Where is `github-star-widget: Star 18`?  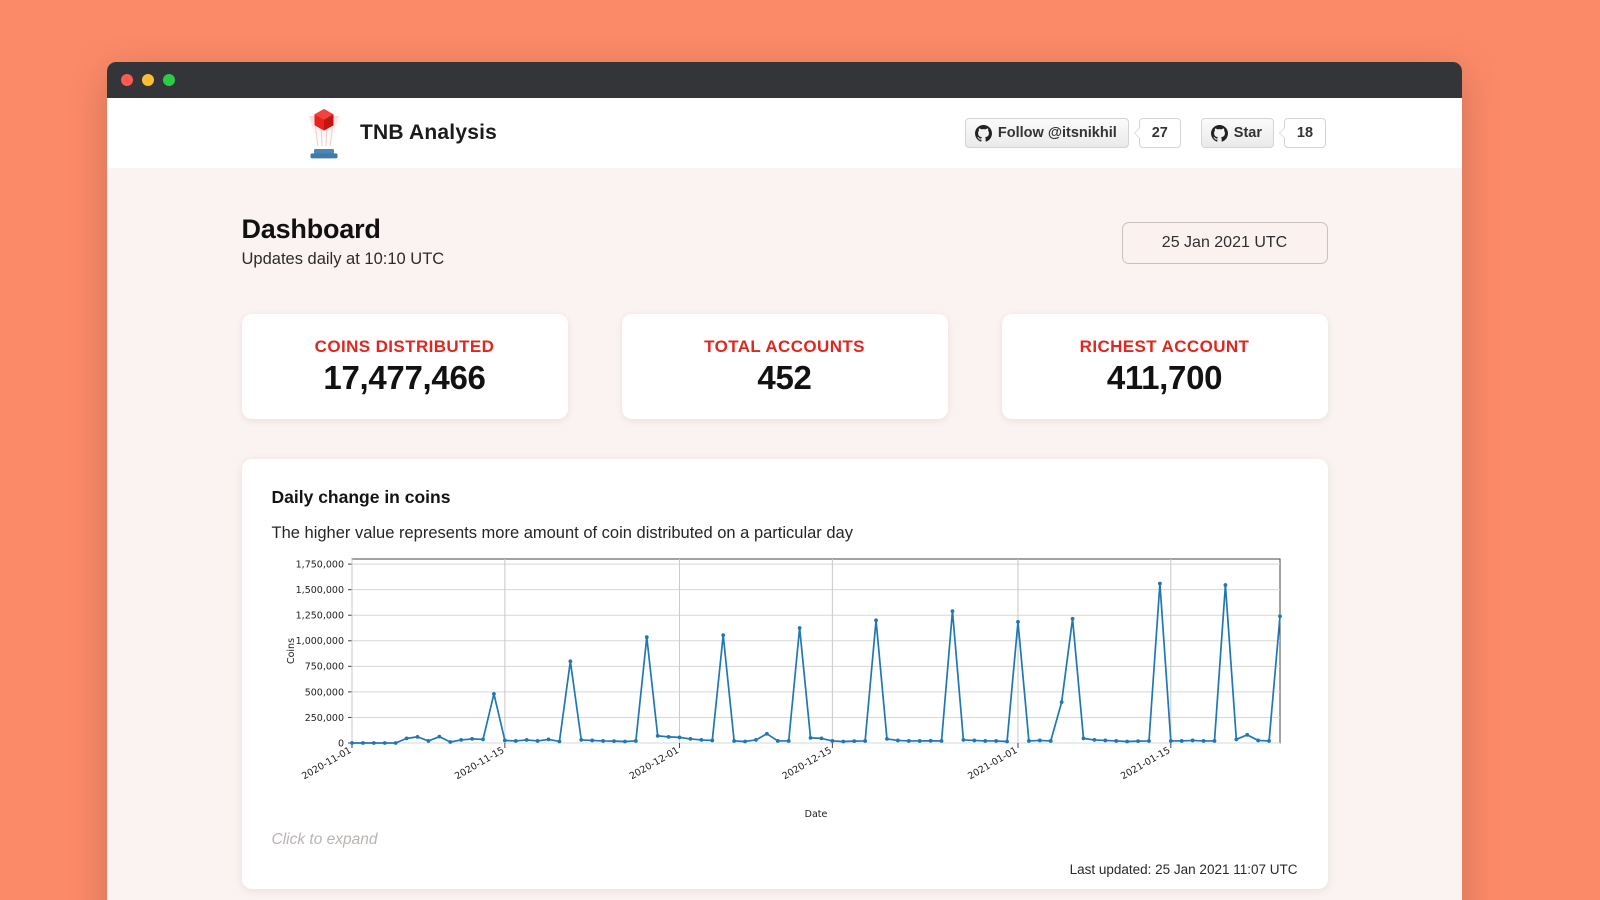
github-star-widget: Star 18 is located at coordinates (1263, 133).